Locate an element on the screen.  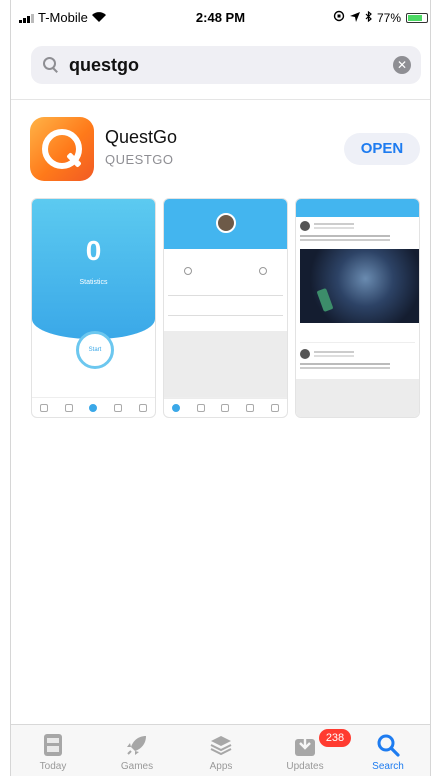
status-right: 77% is located at coordinates (380, 17).